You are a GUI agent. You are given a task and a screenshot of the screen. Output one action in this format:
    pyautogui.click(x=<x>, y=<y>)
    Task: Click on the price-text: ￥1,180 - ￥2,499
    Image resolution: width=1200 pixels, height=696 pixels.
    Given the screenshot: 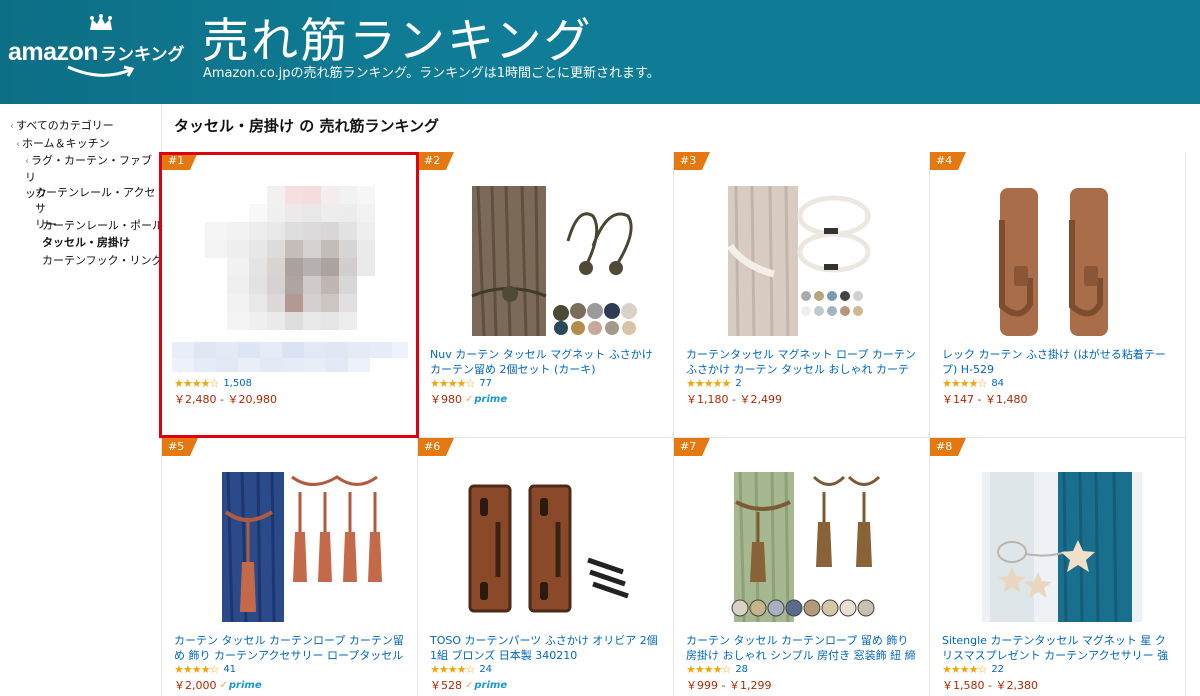 What is the action you would take?
    pyautogui.click(x=734, y=399)
    